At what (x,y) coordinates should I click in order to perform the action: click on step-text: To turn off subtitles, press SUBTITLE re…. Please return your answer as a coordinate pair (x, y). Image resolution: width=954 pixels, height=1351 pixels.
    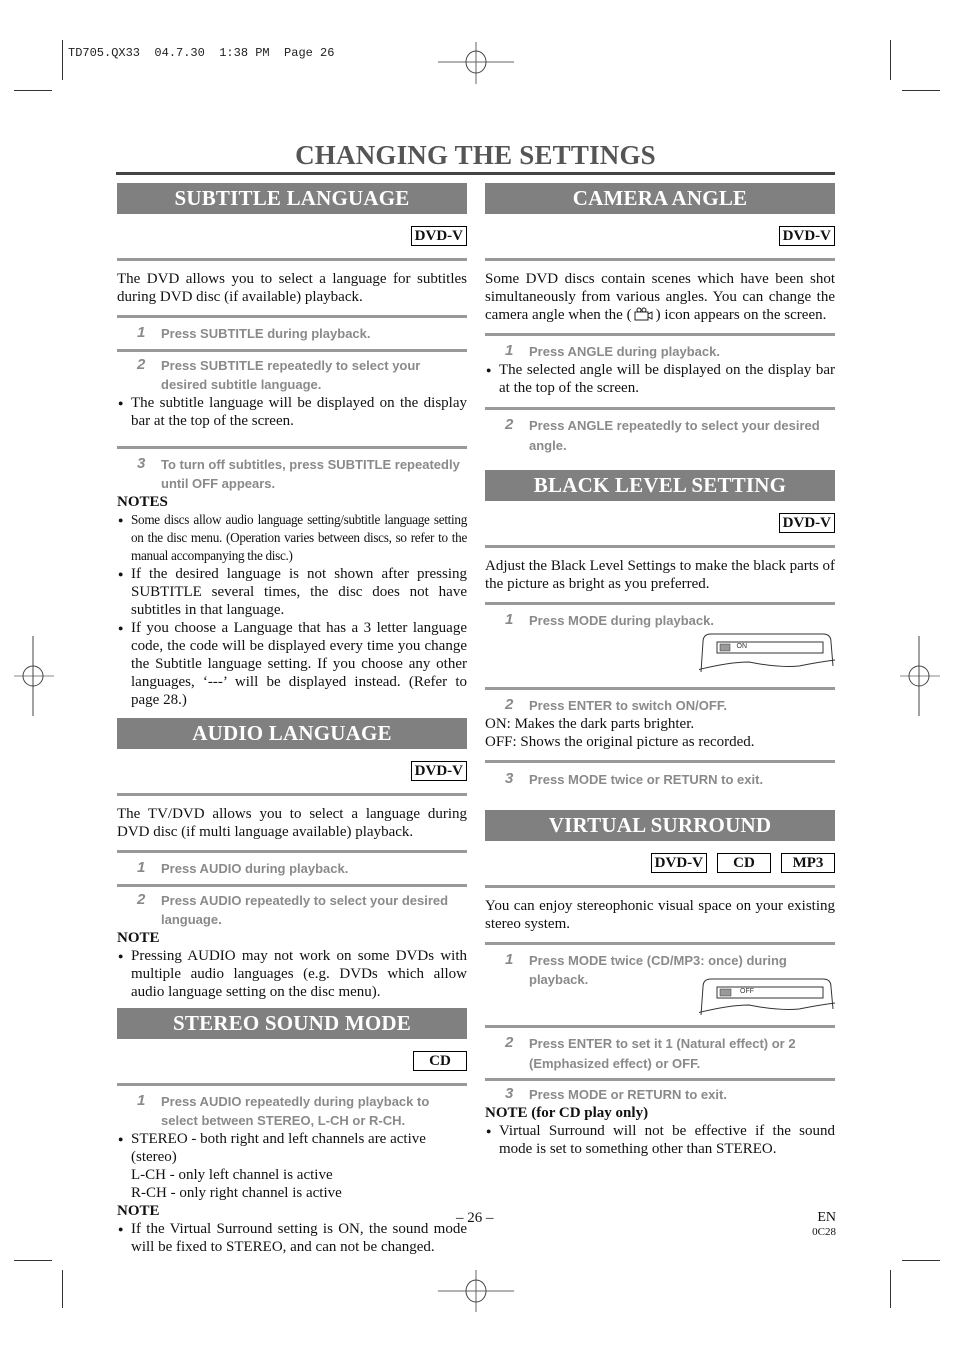
    Looking at the image, I should click on (310, 474).